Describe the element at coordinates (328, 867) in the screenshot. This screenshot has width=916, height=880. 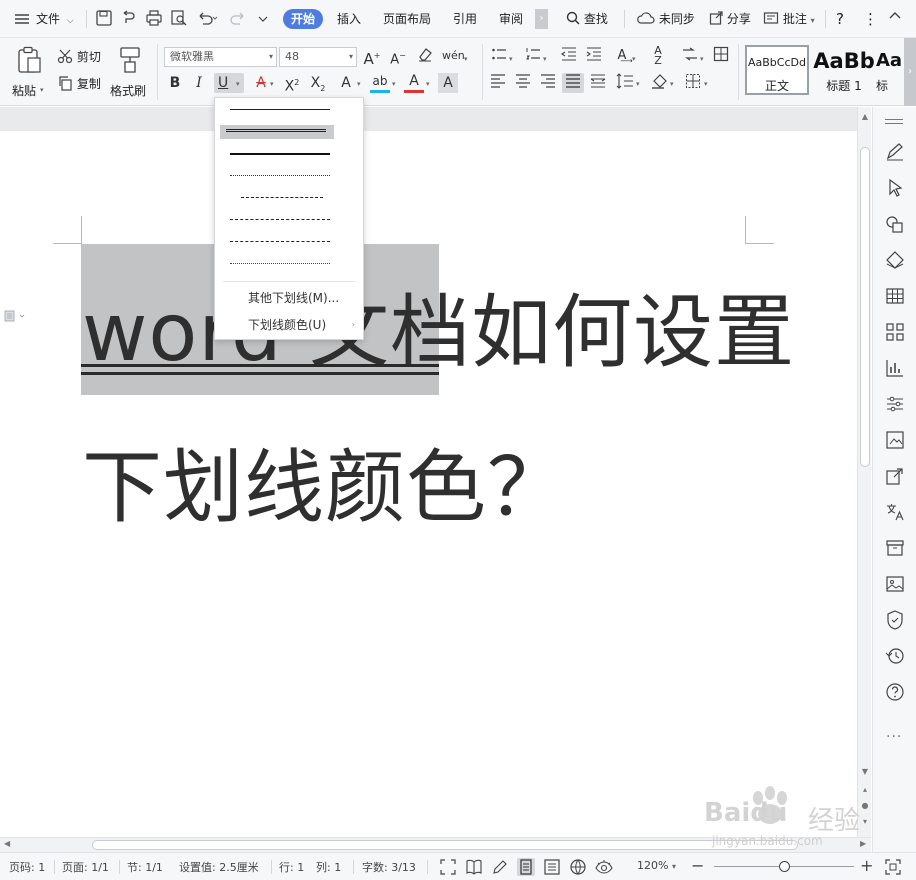
I see `status-column: 列: 1` at that location.